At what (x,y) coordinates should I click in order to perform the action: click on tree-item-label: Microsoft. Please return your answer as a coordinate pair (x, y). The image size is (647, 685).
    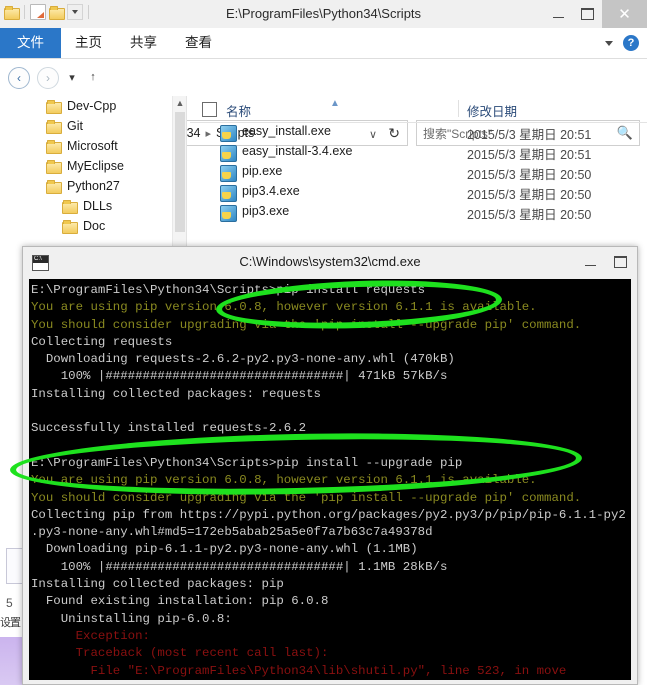
    Looking at the image, I should click on (92, 146).